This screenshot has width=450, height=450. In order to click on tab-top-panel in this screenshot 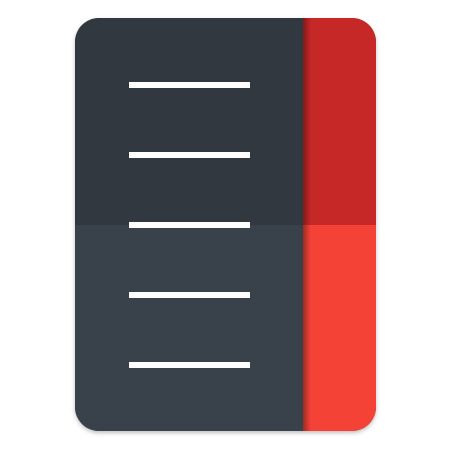, I will do `click(339, 121)`.